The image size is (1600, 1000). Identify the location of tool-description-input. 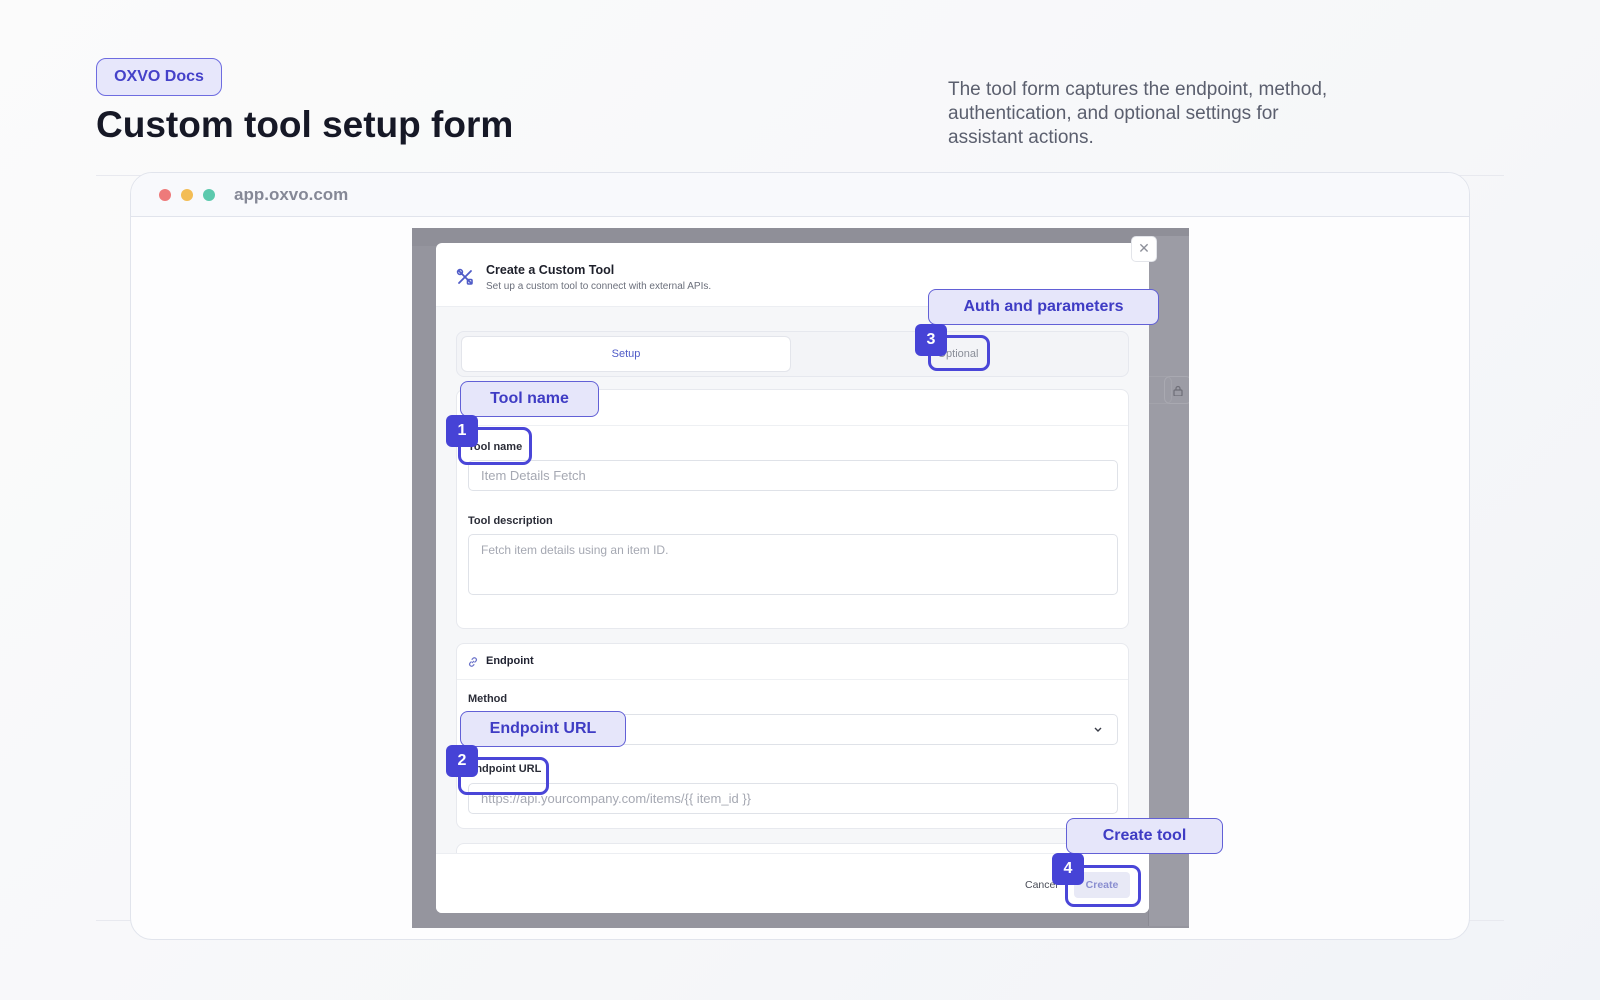
(793, 564).